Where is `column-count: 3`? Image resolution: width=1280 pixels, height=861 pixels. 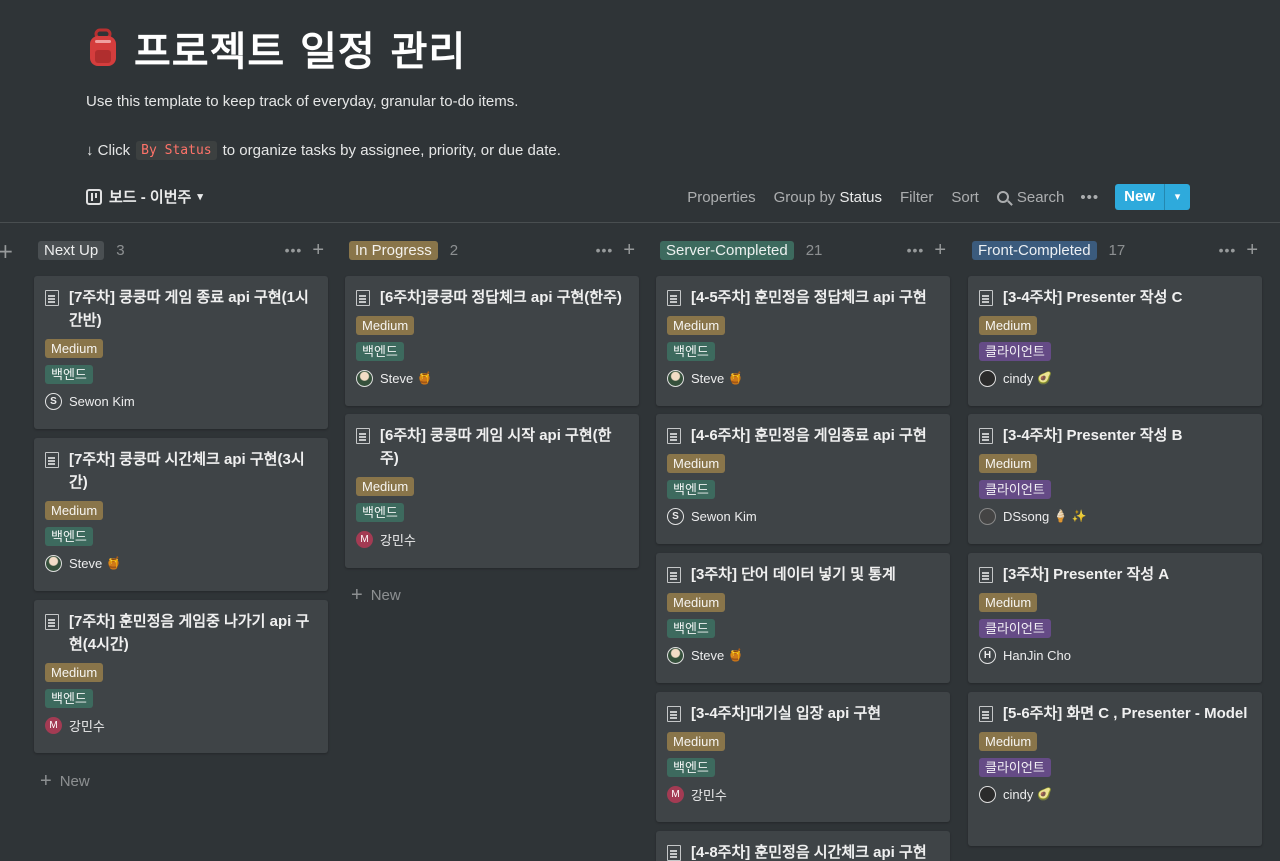 column-count: 3 is located at coordinates (120, 250).